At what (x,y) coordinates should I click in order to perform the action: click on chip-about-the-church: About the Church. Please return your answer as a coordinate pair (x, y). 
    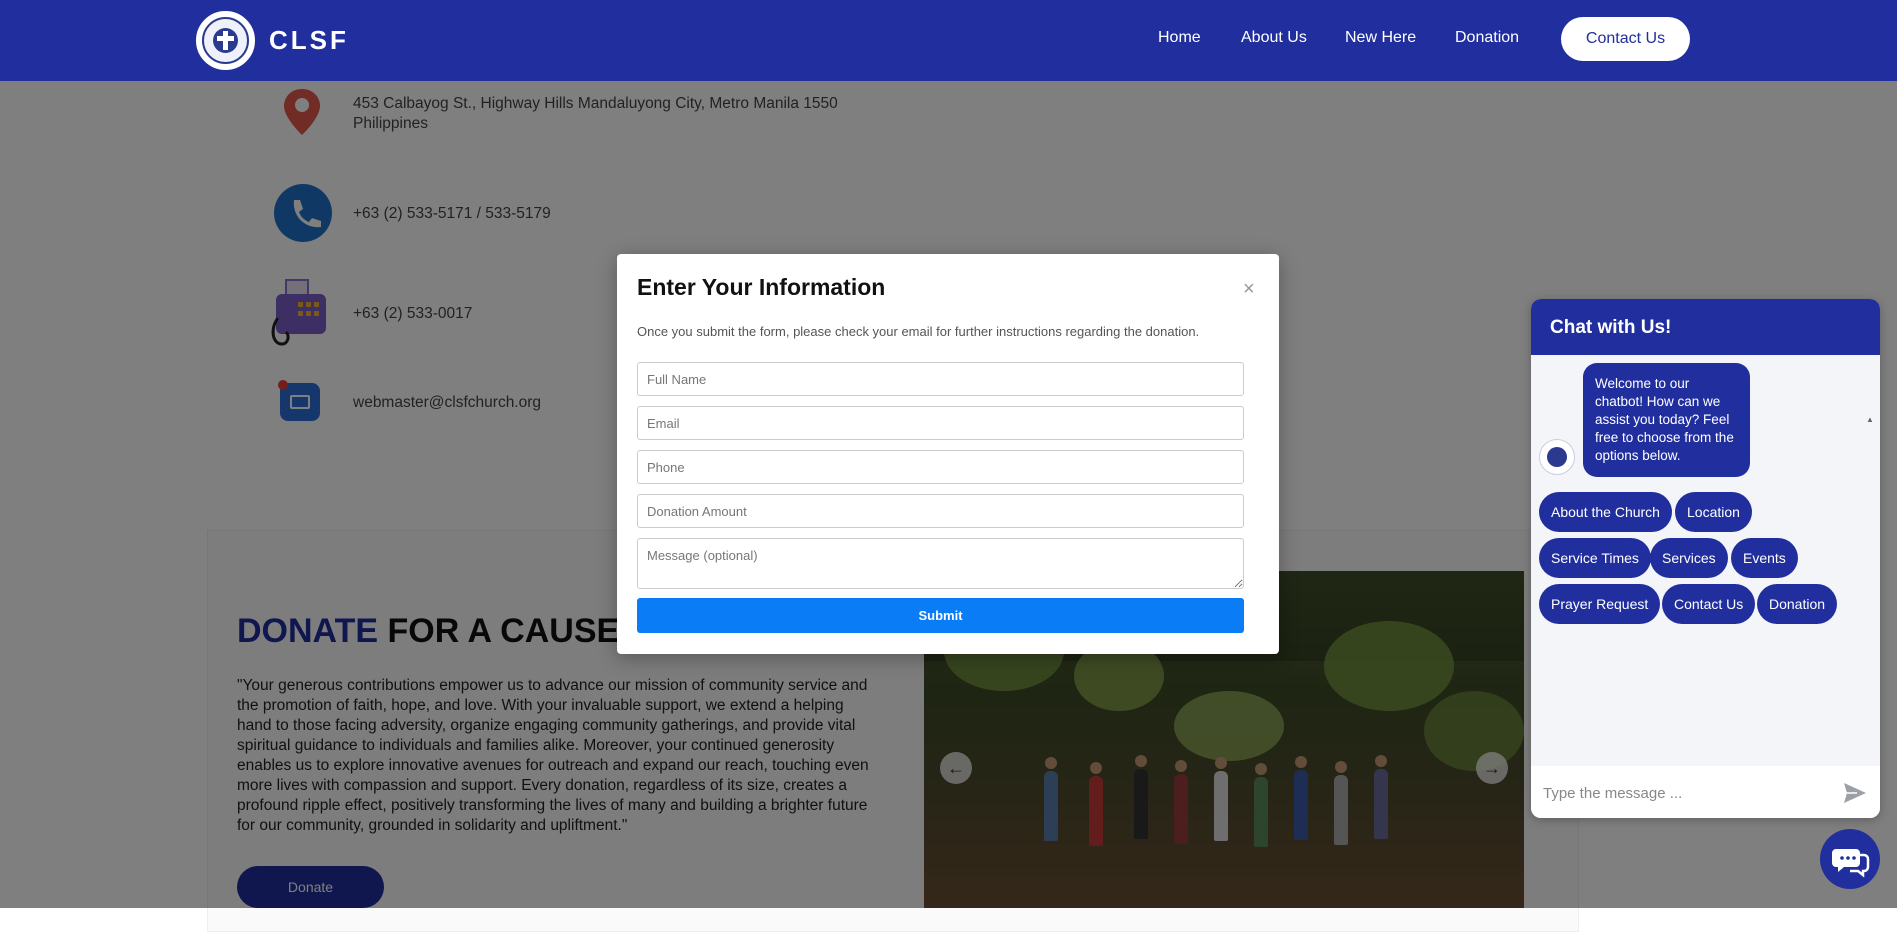
    Looking at the image, I should click on (1605, 512).